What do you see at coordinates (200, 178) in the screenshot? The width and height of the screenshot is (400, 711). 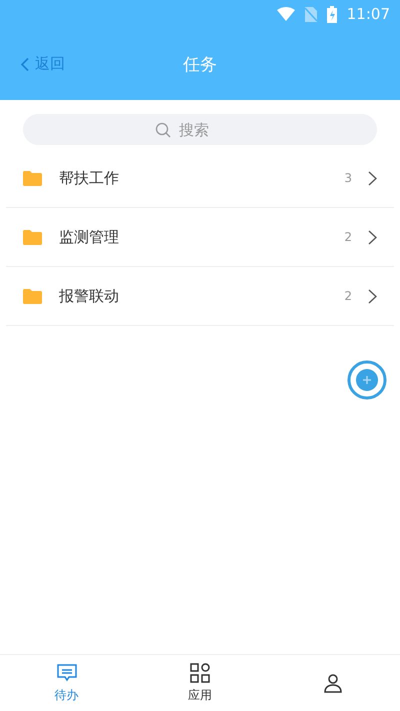 I see `folder-row: 帮扶工作 3` at bounding box center [200, 178].